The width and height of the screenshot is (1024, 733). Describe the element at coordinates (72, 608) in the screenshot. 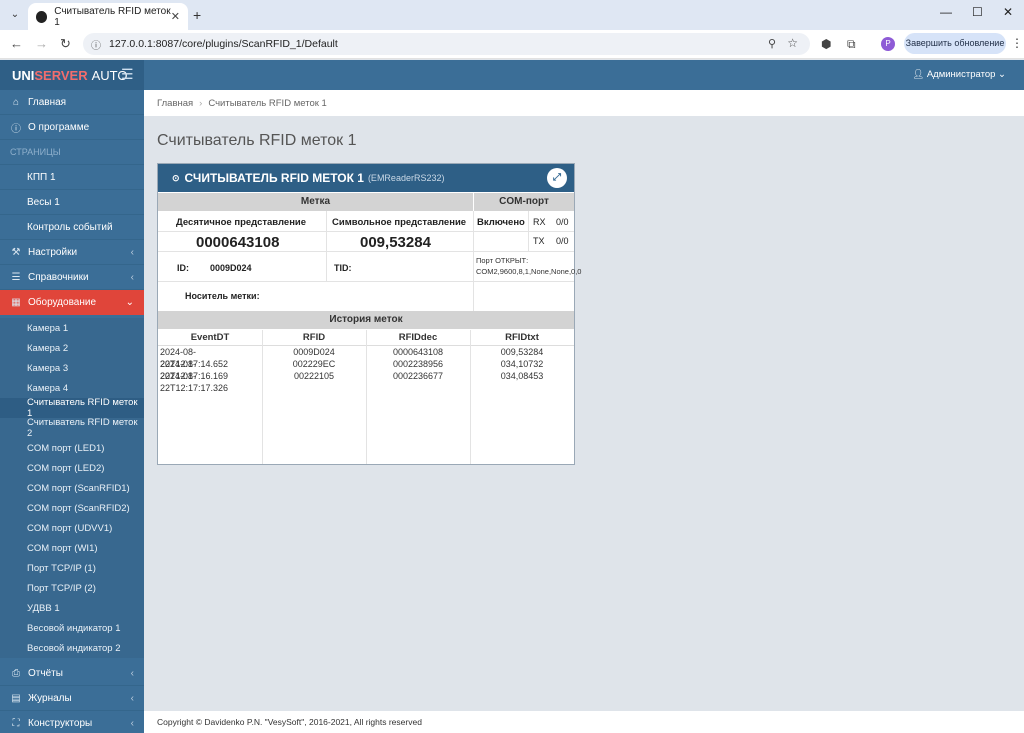

I see `sidebar-subitem: УДВВ 1` at that location.